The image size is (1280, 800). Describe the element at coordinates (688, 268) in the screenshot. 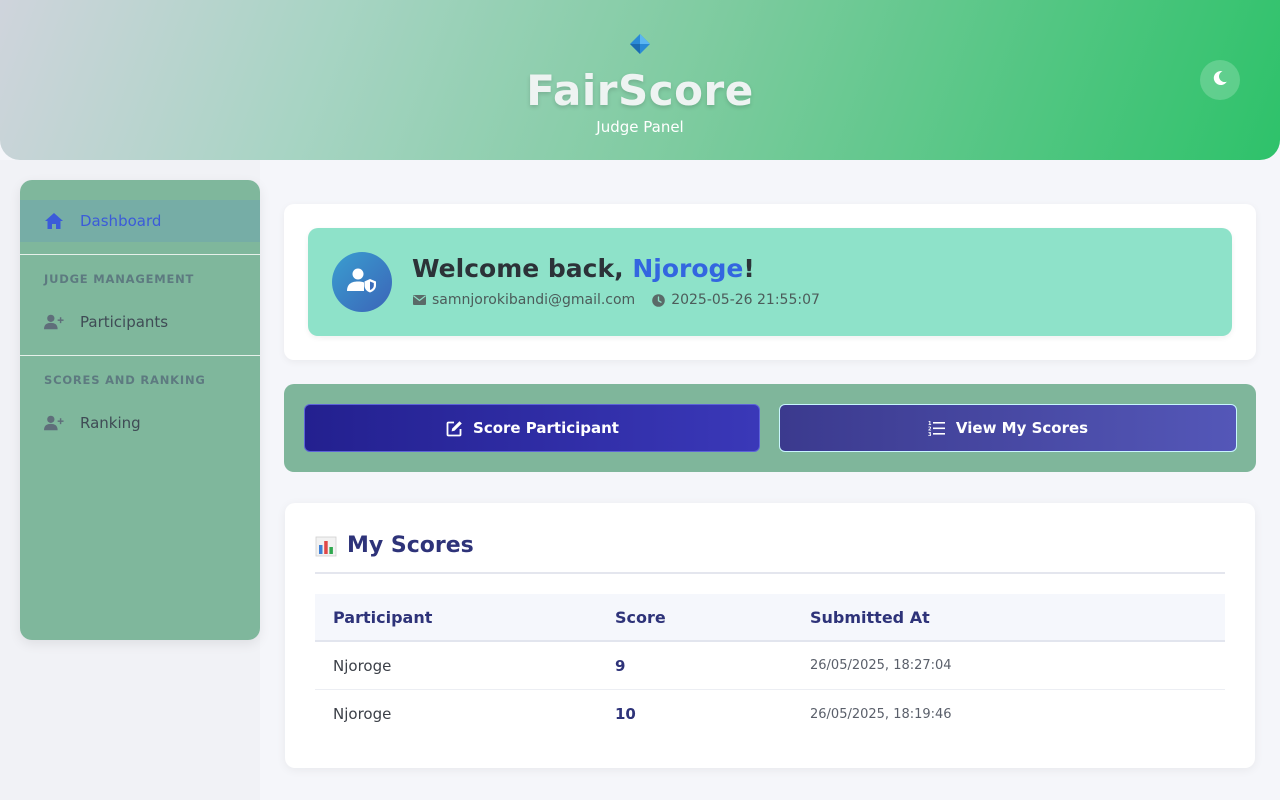

I see `user-name: Njoroge` at that location.